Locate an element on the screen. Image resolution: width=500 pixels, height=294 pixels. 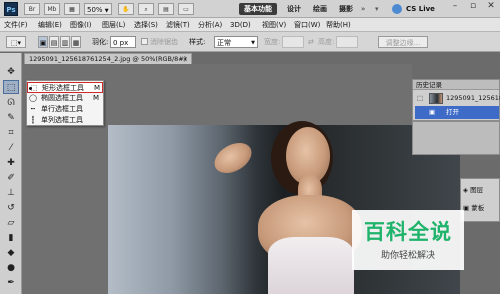
new-selection-icon: ▣ is located at coordinates (43, 42).